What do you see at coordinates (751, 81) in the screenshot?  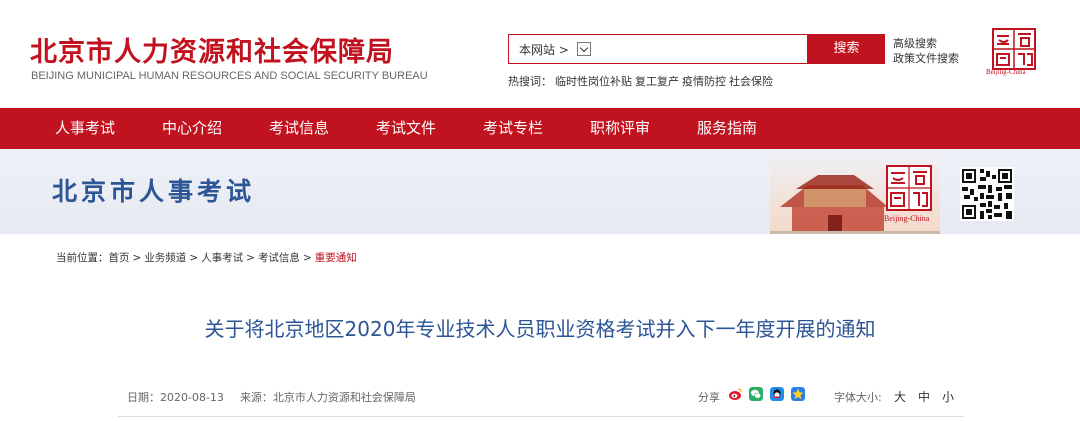 I see `hotword-link: 社会保险` at bounding box center [751, 81].